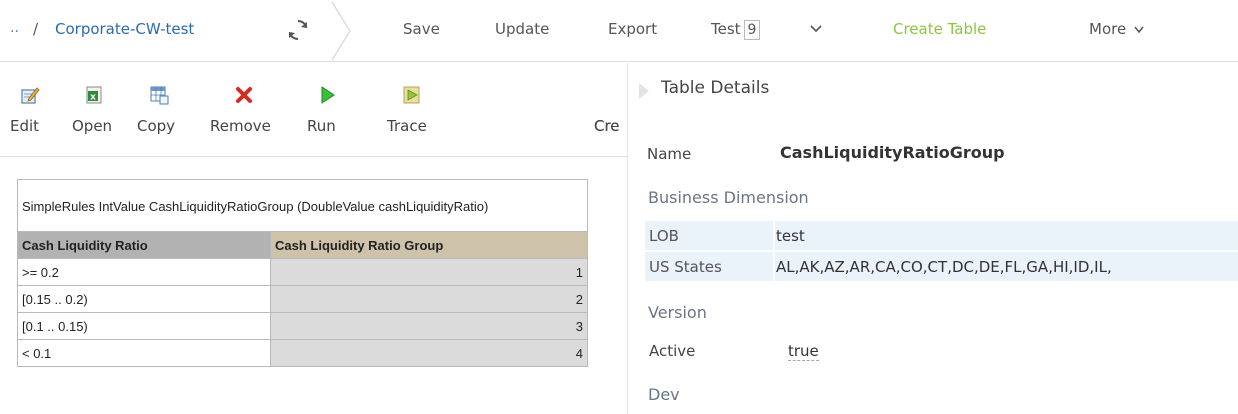  Describe the element at coordinates (644, 91) in the screenshot. I see `expand-arrow-icon` at that location.